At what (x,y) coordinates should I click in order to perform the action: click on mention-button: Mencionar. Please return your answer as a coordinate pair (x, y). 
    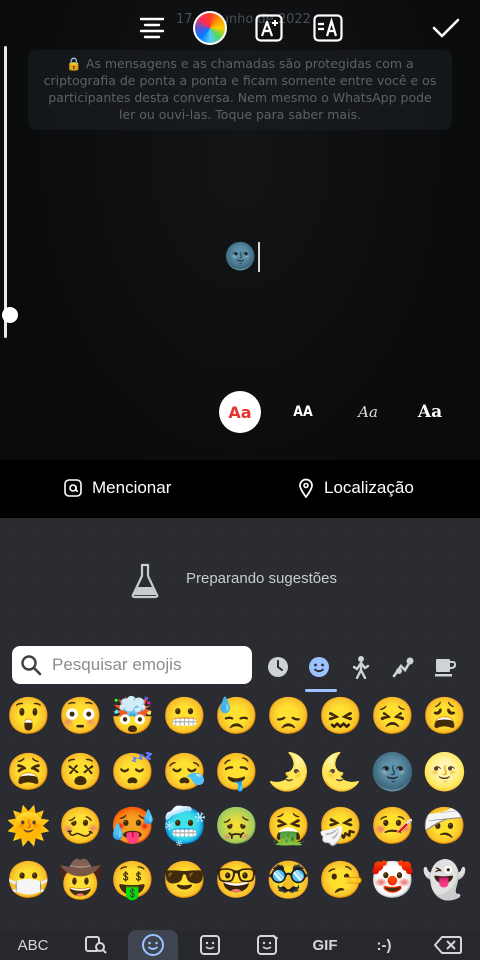
    Looking at the image, I should click on (117, 488).